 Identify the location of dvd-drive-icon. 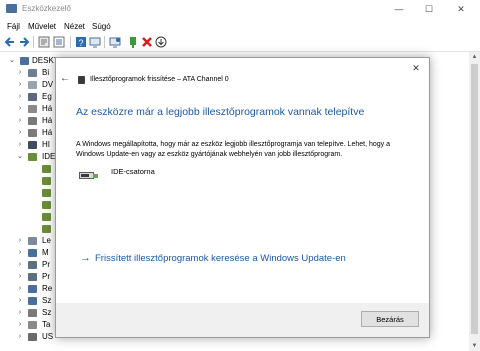
(32, 85).